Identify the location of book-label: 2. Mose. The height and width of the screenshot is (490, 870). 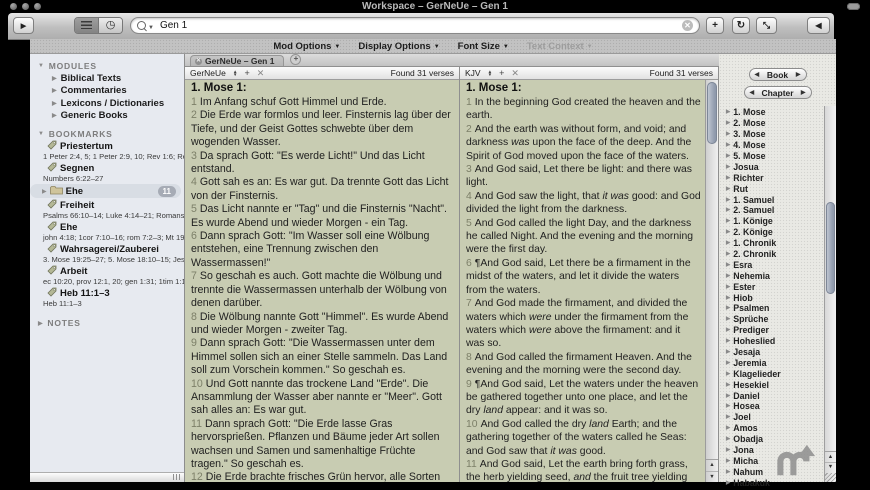
(749, 123).